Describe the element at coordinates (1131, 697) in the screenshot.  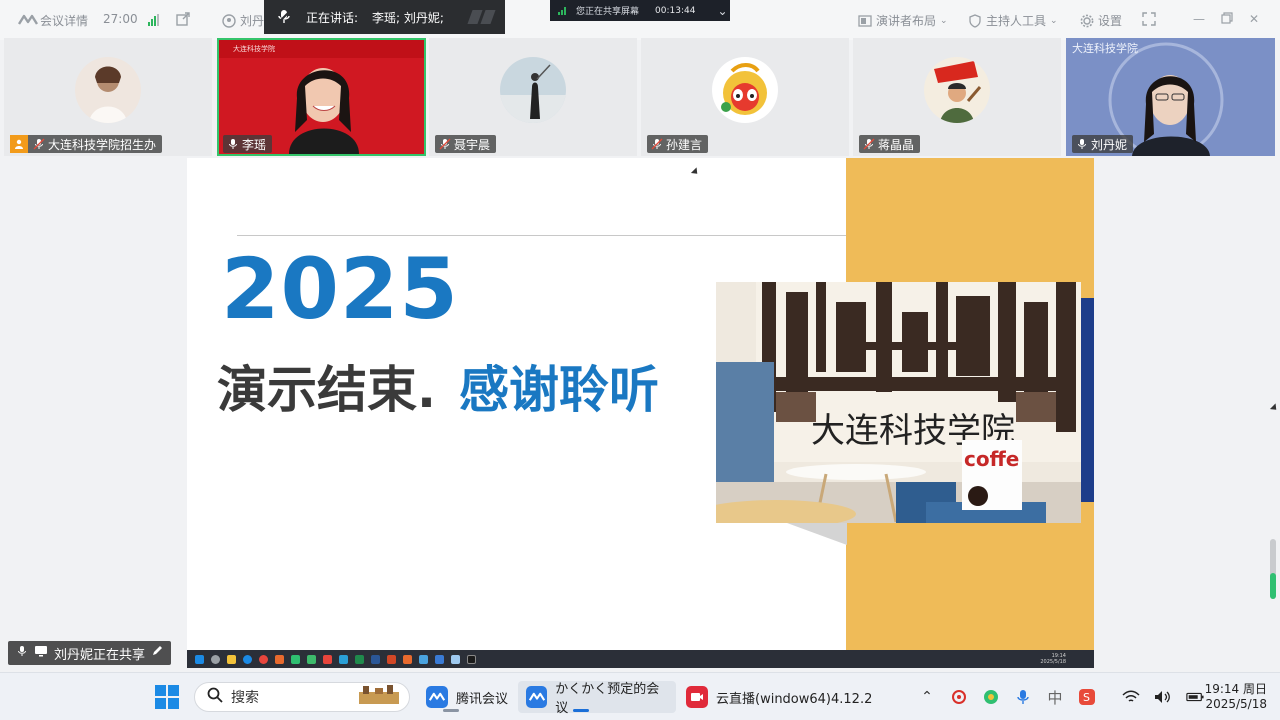
I see `wifi-icon` at that location.